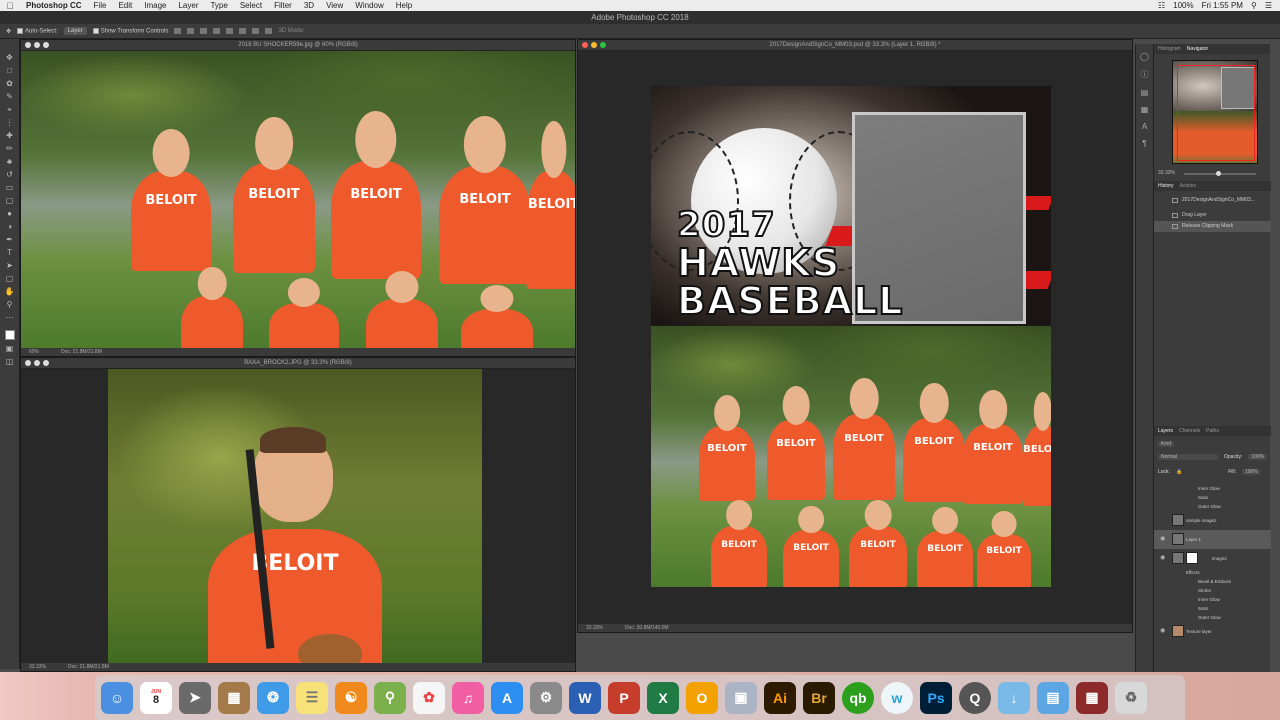 The image size is (1280, 720). I want to click on align-bottom-icon, so click(204, 31).